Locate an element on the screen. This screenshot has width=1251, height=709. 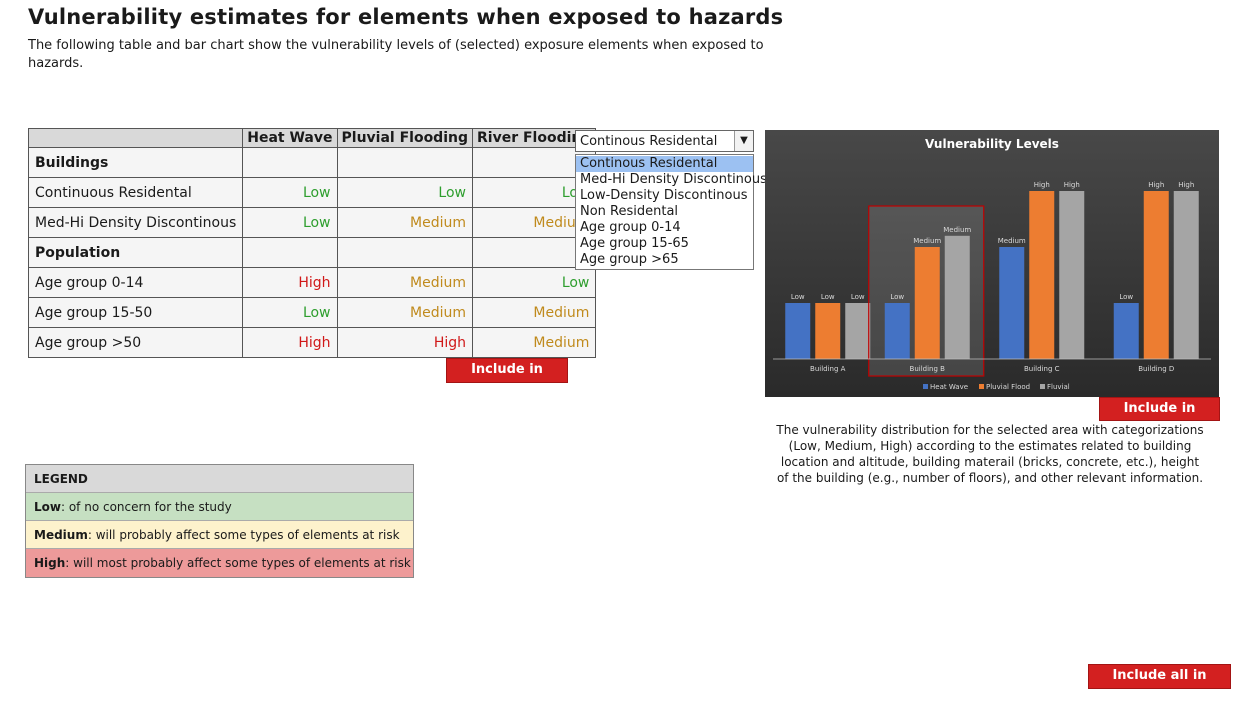
legend-term-high: High is located at coordinates (50, 563).